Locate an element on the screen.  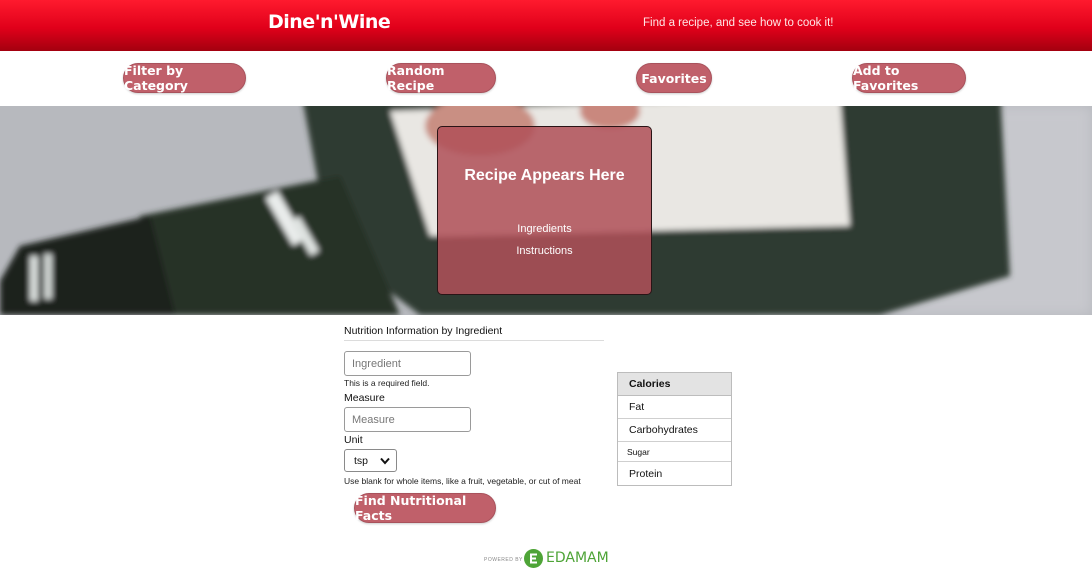
nutrition-row-carbohydrates: Carbohydrates is located at coordinates (674, 430).